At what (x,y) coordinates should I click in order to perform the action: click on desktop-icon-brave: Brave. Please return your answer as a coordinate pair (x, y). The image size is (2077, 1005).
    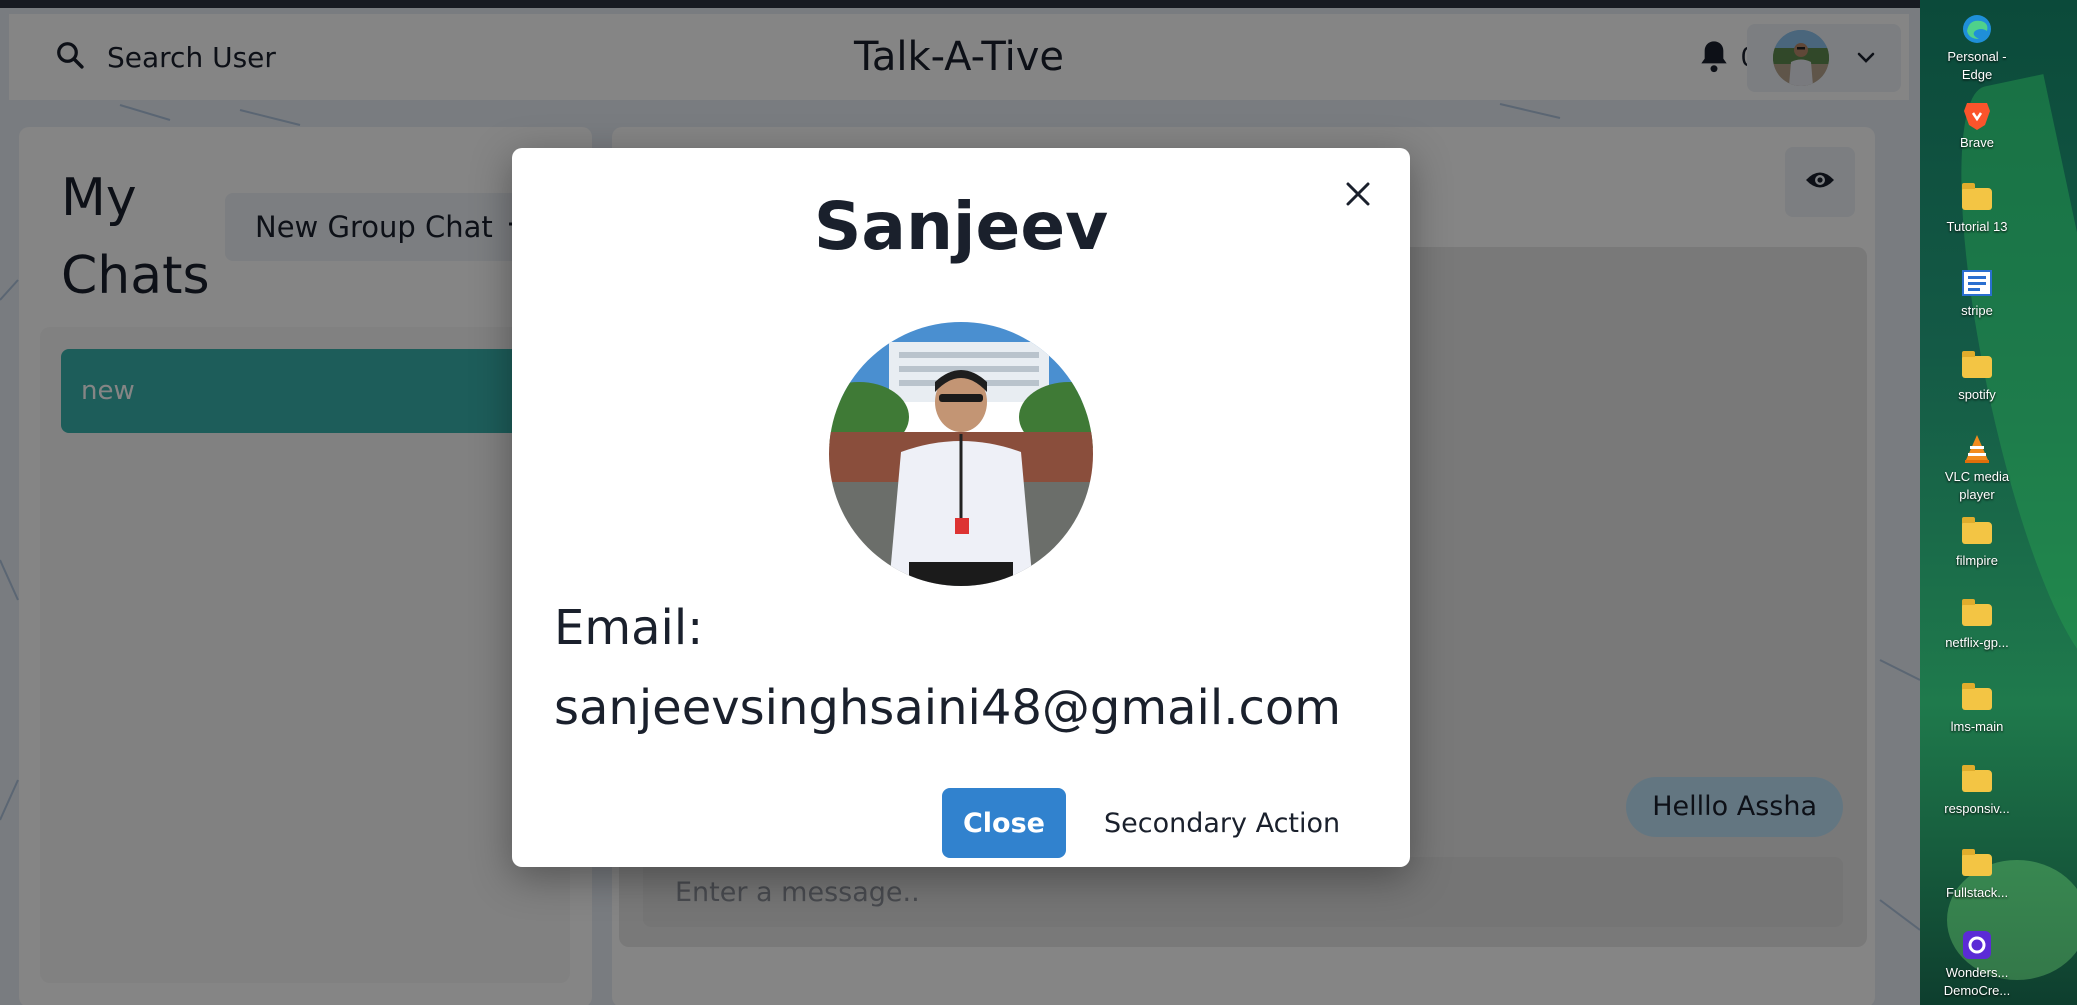
    Looking at the image, I should click on (1977, 126).